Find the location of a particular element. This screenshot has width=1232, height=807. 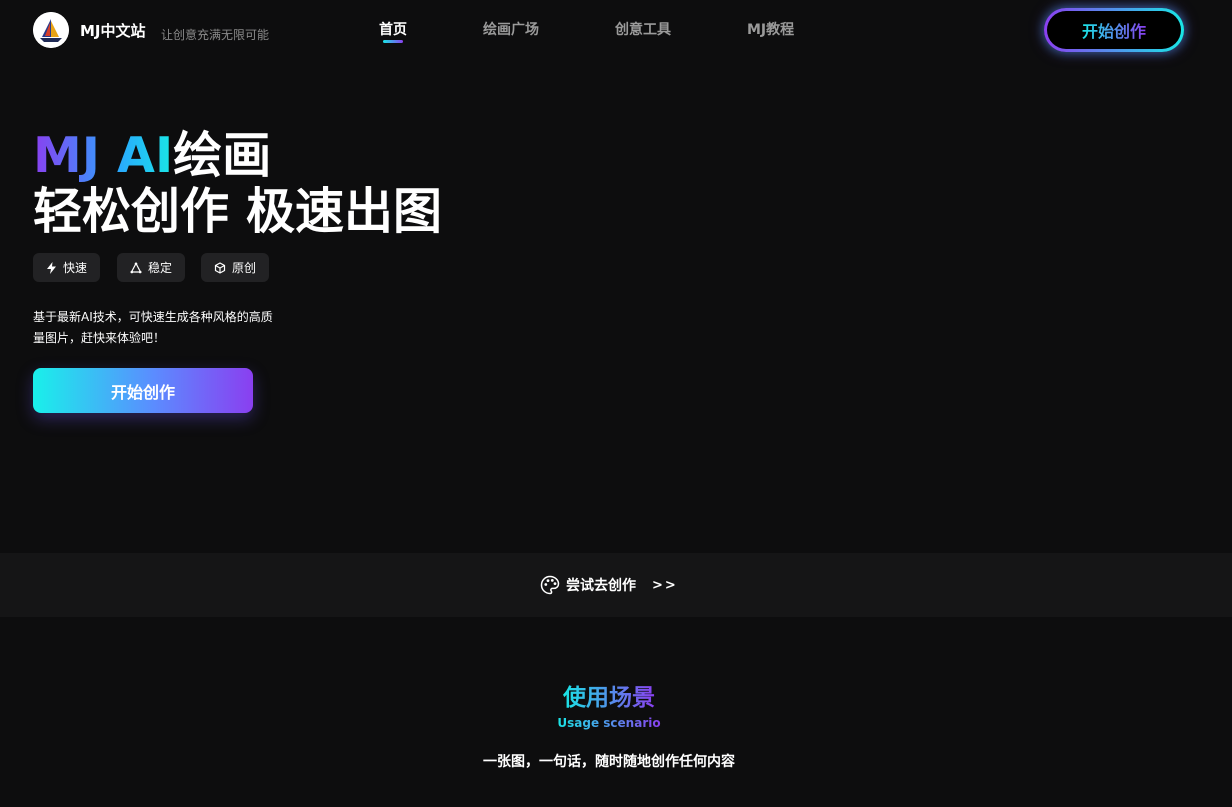

nav-item-tutorial: MJ教程 is located at coordinates (770, 29).